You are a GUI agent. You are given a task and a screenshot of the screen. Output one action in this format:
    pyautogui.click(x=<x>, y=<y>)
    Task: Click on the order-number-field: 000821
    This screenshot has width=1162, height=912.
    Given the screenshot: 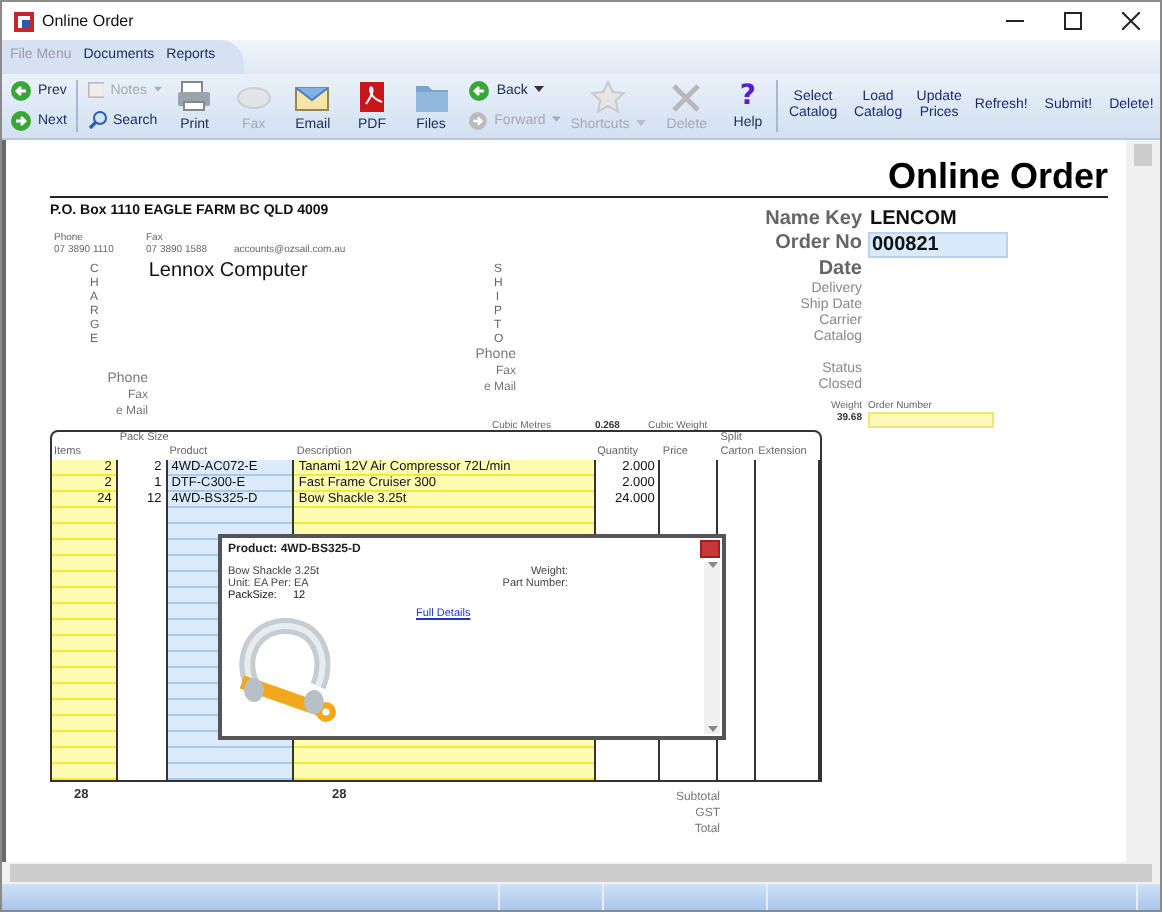 What is the action you would take?
    pyautogui.click(x=938, y=244)
    